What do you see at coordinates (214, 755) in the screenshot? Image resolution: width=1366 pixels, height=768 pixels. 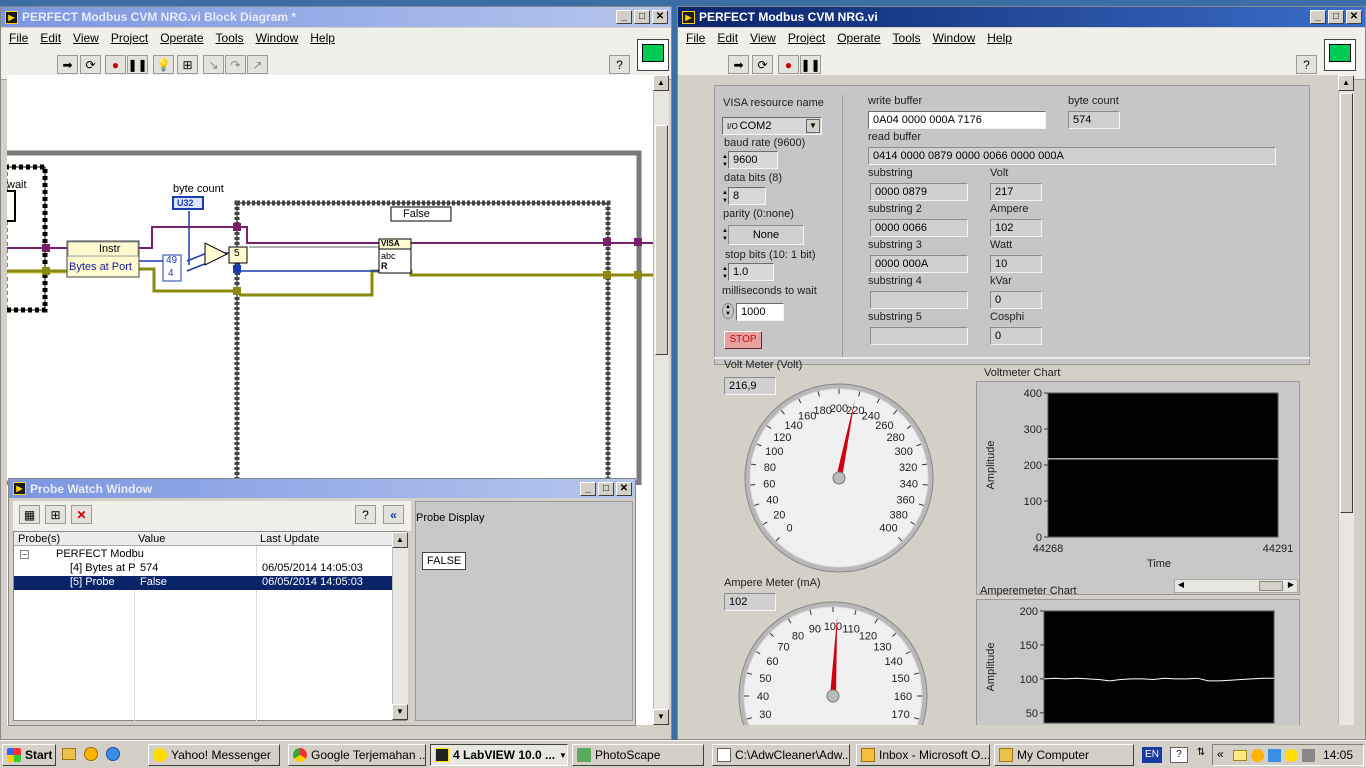 I see `task-yahoo-messenger: Yahoo! Messenger` at bounding box center [214, 755].